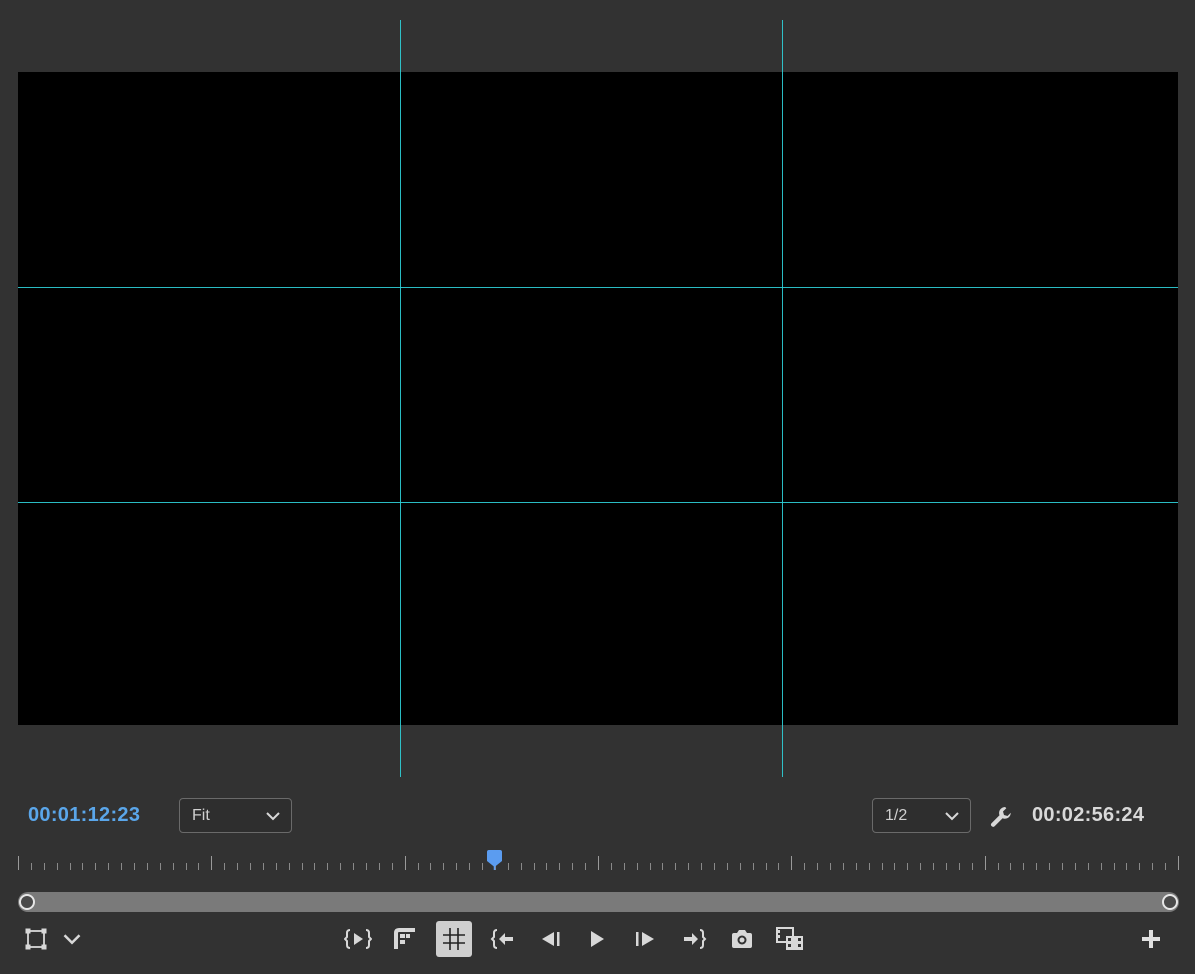  I want to click on overwrite-button, so click(405, 939).